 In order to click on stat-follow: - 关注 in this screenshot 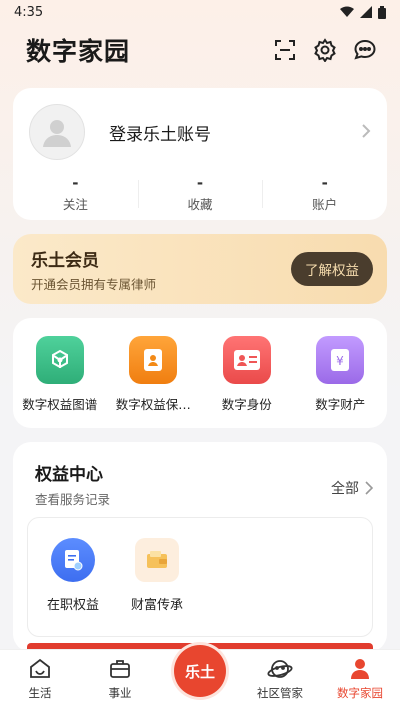, I will do `click(75, 193)`.